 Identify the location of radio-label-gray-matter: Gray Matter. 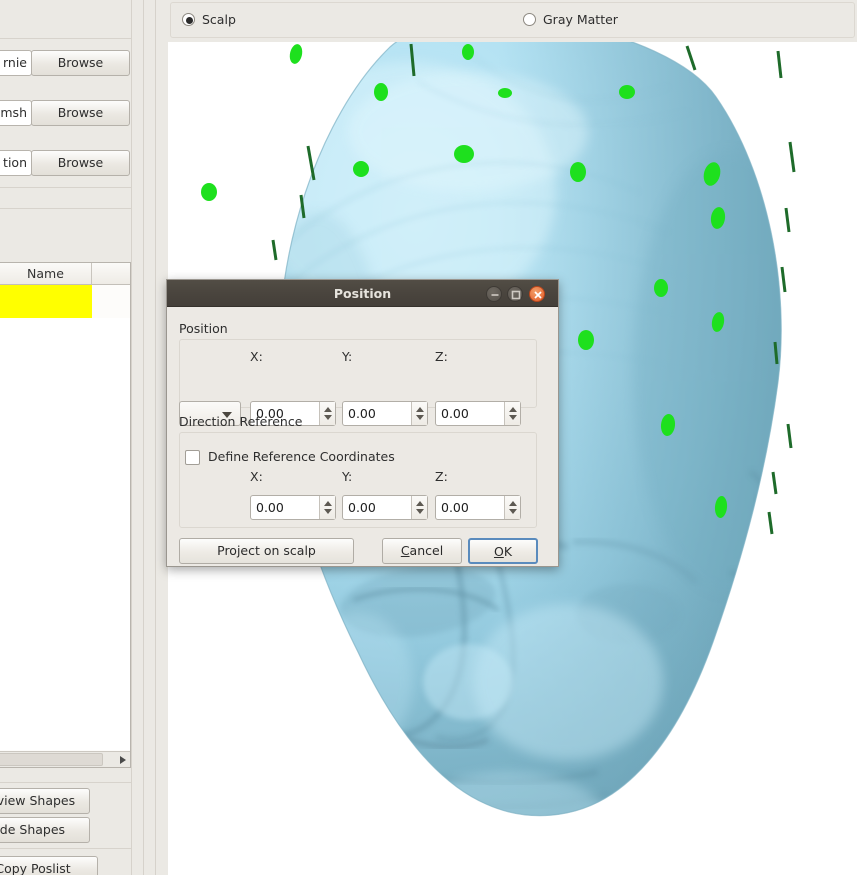
(580, 19).